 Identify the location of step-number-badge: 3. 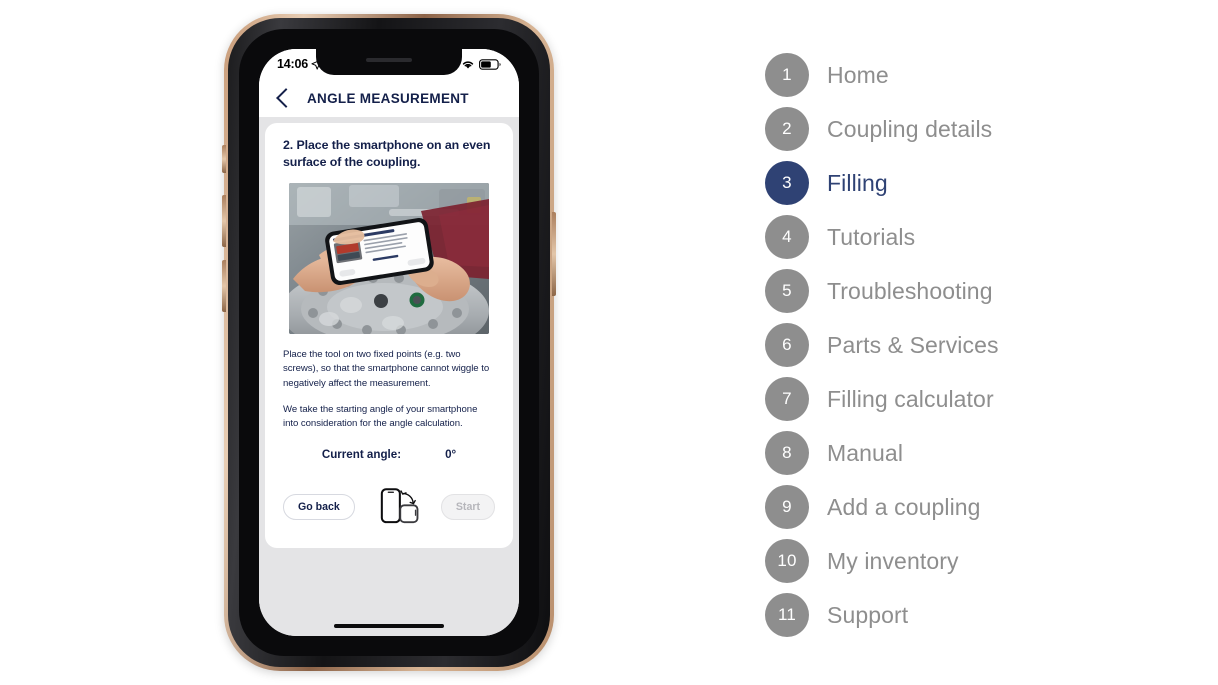
(787, 183).